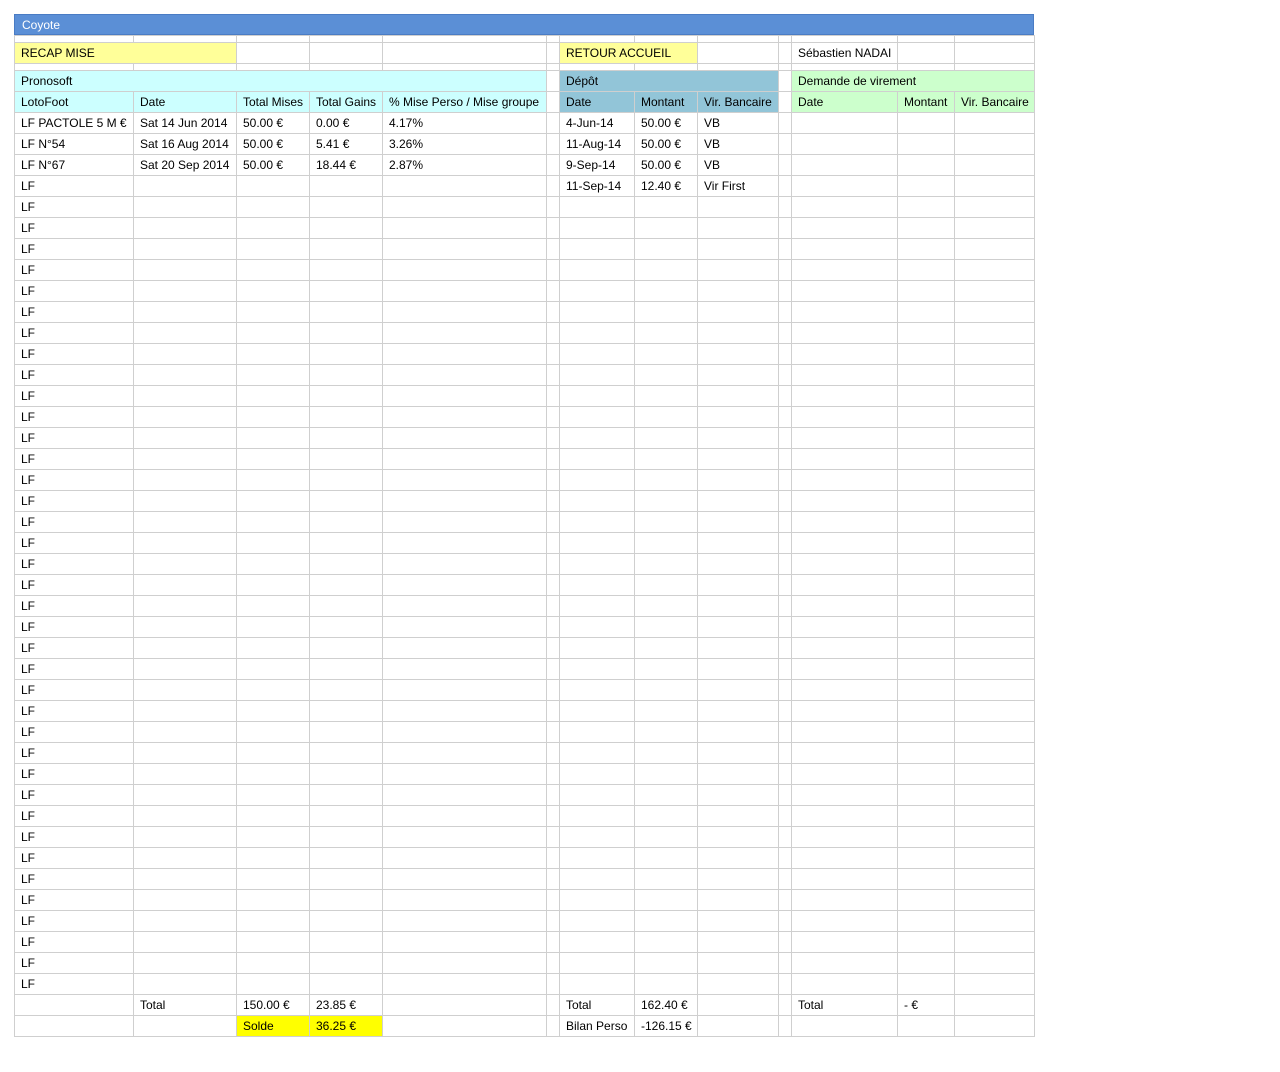 The width and height of the screenshot is (1280, 1072). What do you see at coordinates (346, 1026) in the screenshot?
I see `solde-value: 36.25 €` at bounding box center [346, 1026].